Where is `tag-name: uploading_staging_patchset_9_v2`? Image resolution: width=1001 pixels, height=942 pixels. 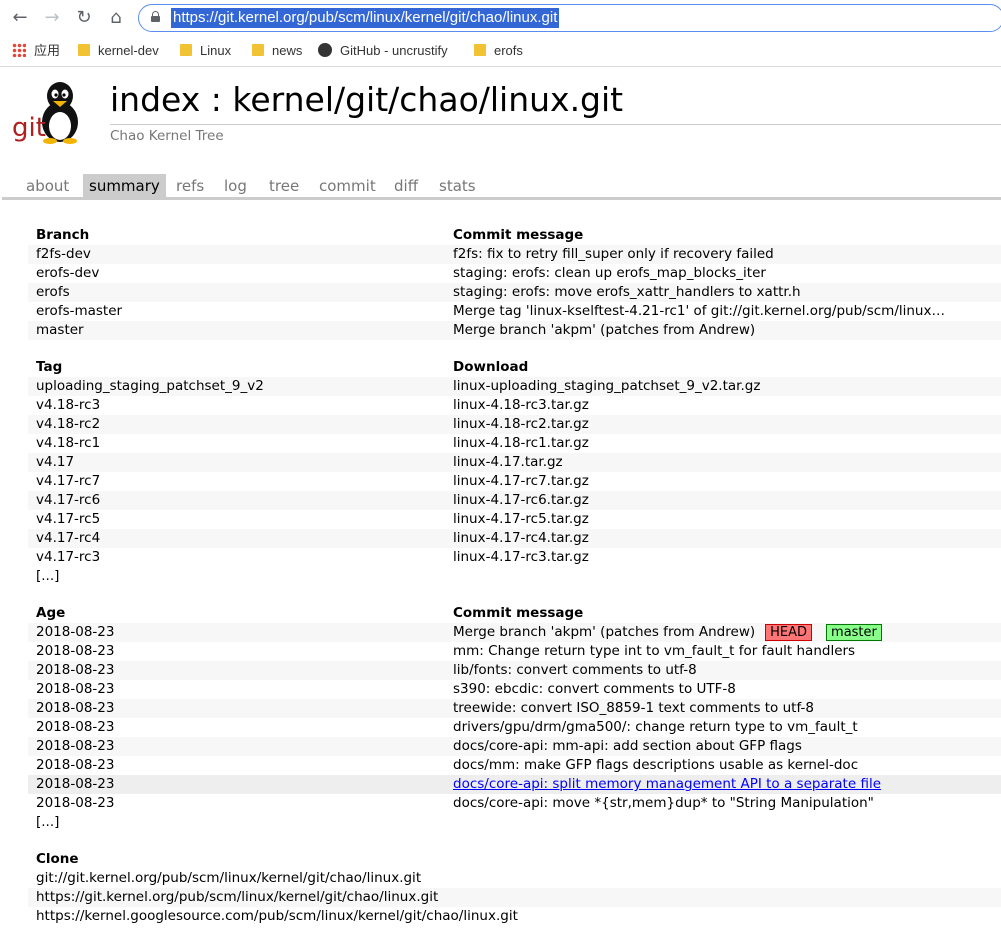 tag-name: uploading_staging_patchset_9_v2 is located at coordinates (150, 386).